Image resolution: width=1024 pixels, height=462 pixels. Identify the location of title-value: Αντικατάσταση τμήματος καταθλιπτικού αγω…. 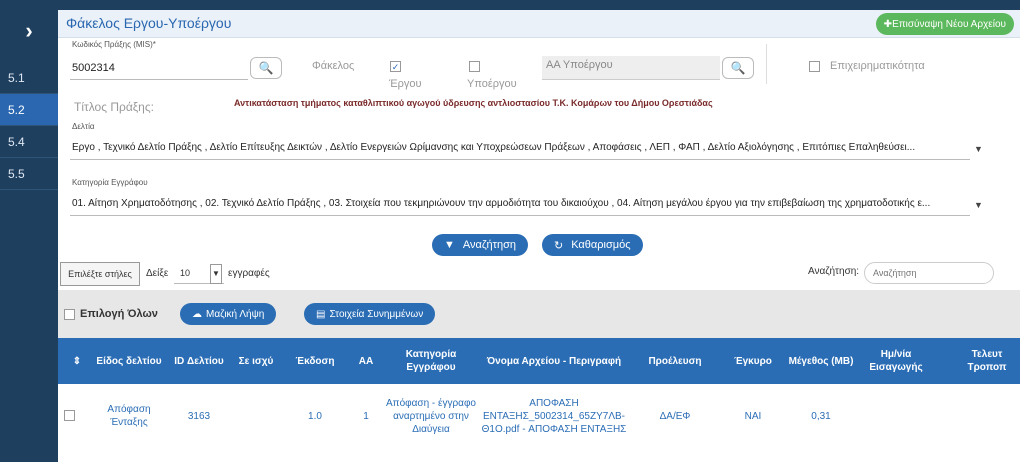
(473, 103).